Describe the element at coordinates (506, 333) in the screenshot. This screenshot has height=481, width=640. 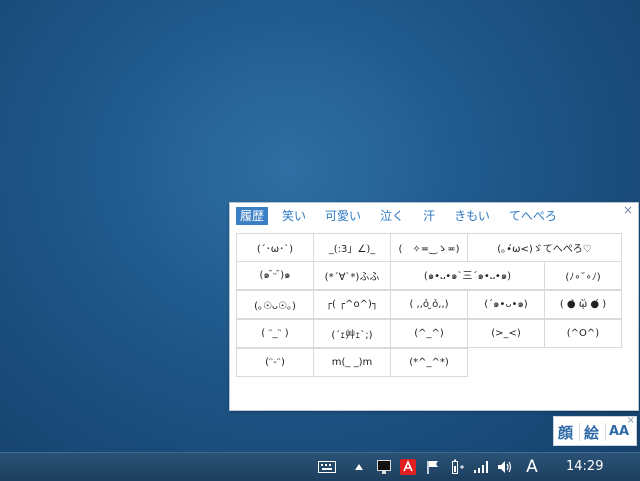
I see `kaomoji-cell: (>_<)` at that location.